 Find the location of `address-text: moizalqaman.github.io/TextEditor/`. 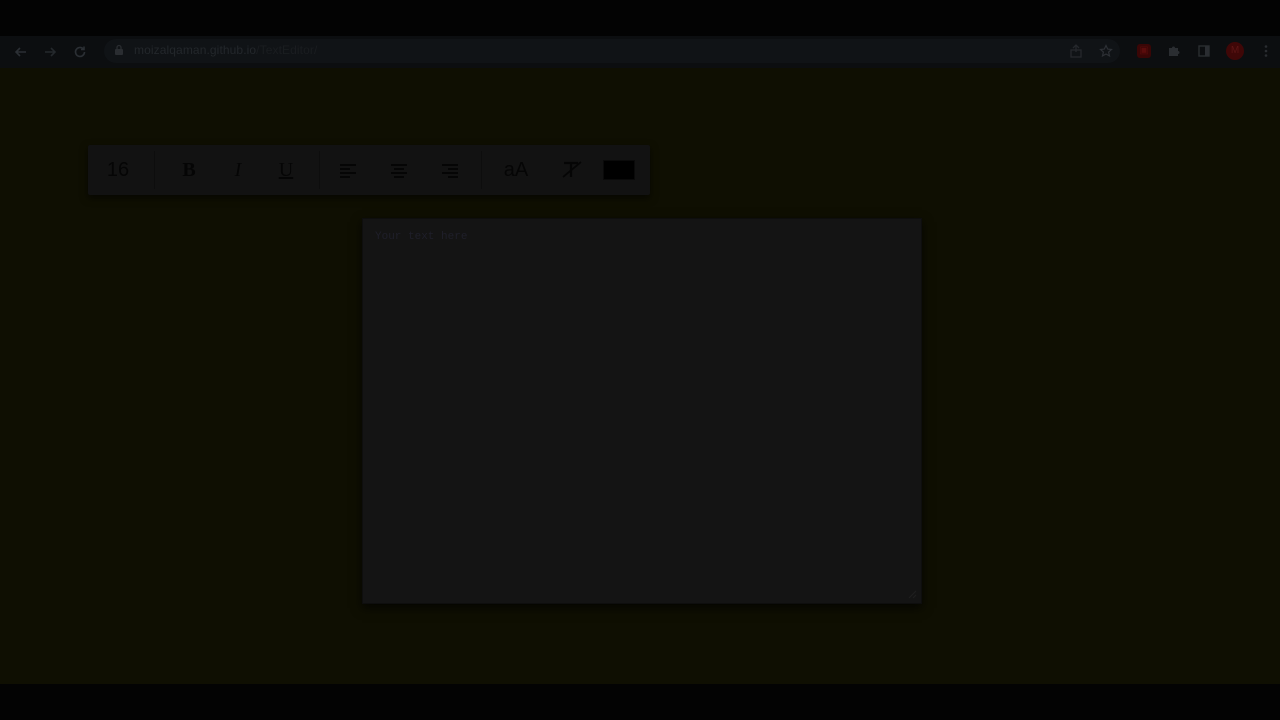

address-text: moizalqaman.github.io/TextEditor/ is located at coordinates (225, 50).